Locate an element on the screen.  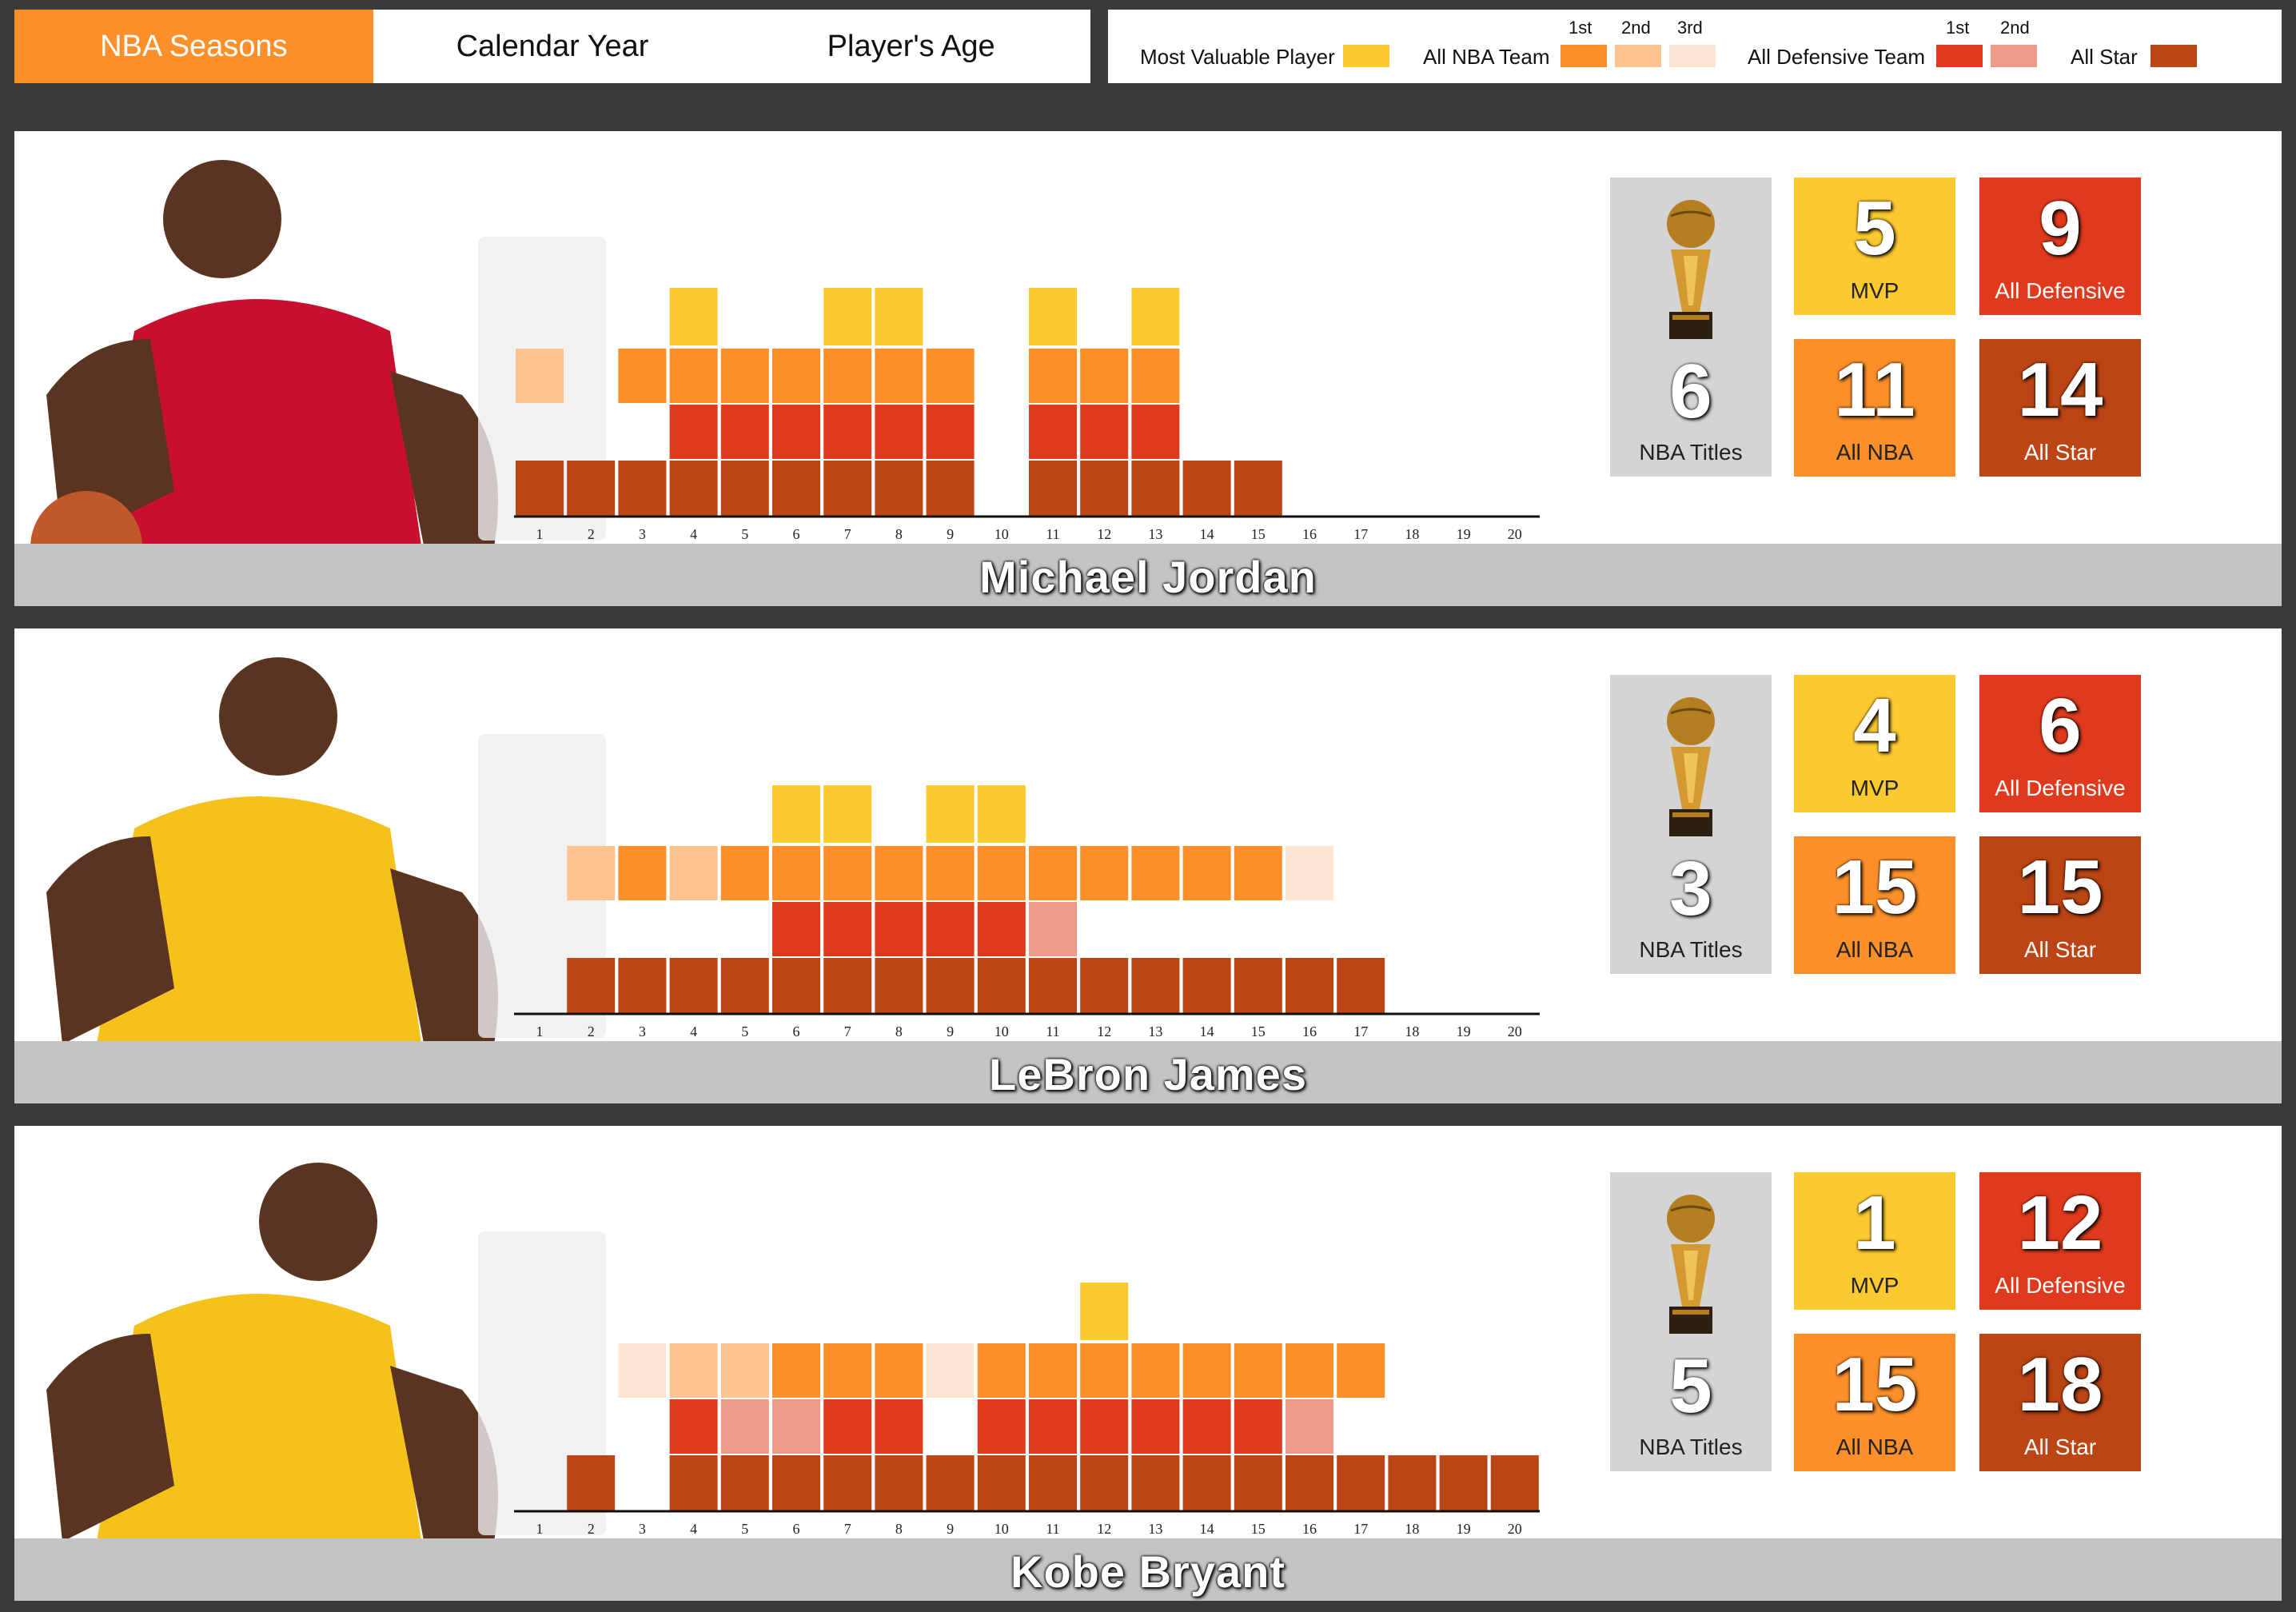
tab-nba-seasons: NBA Seasons is located at coordinates (193, 46).